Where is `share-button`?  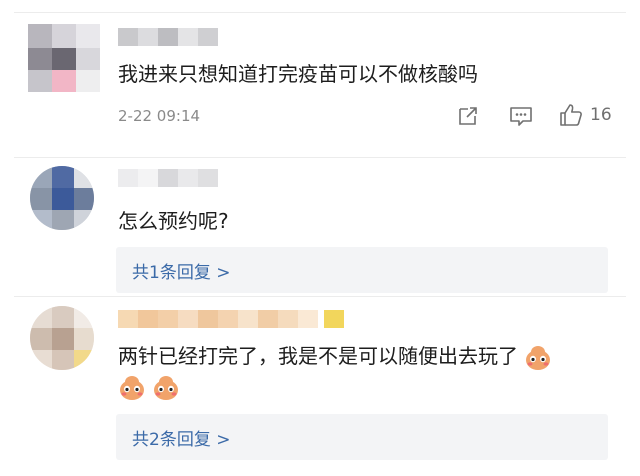
share-button is located at coordinates (468, 116).